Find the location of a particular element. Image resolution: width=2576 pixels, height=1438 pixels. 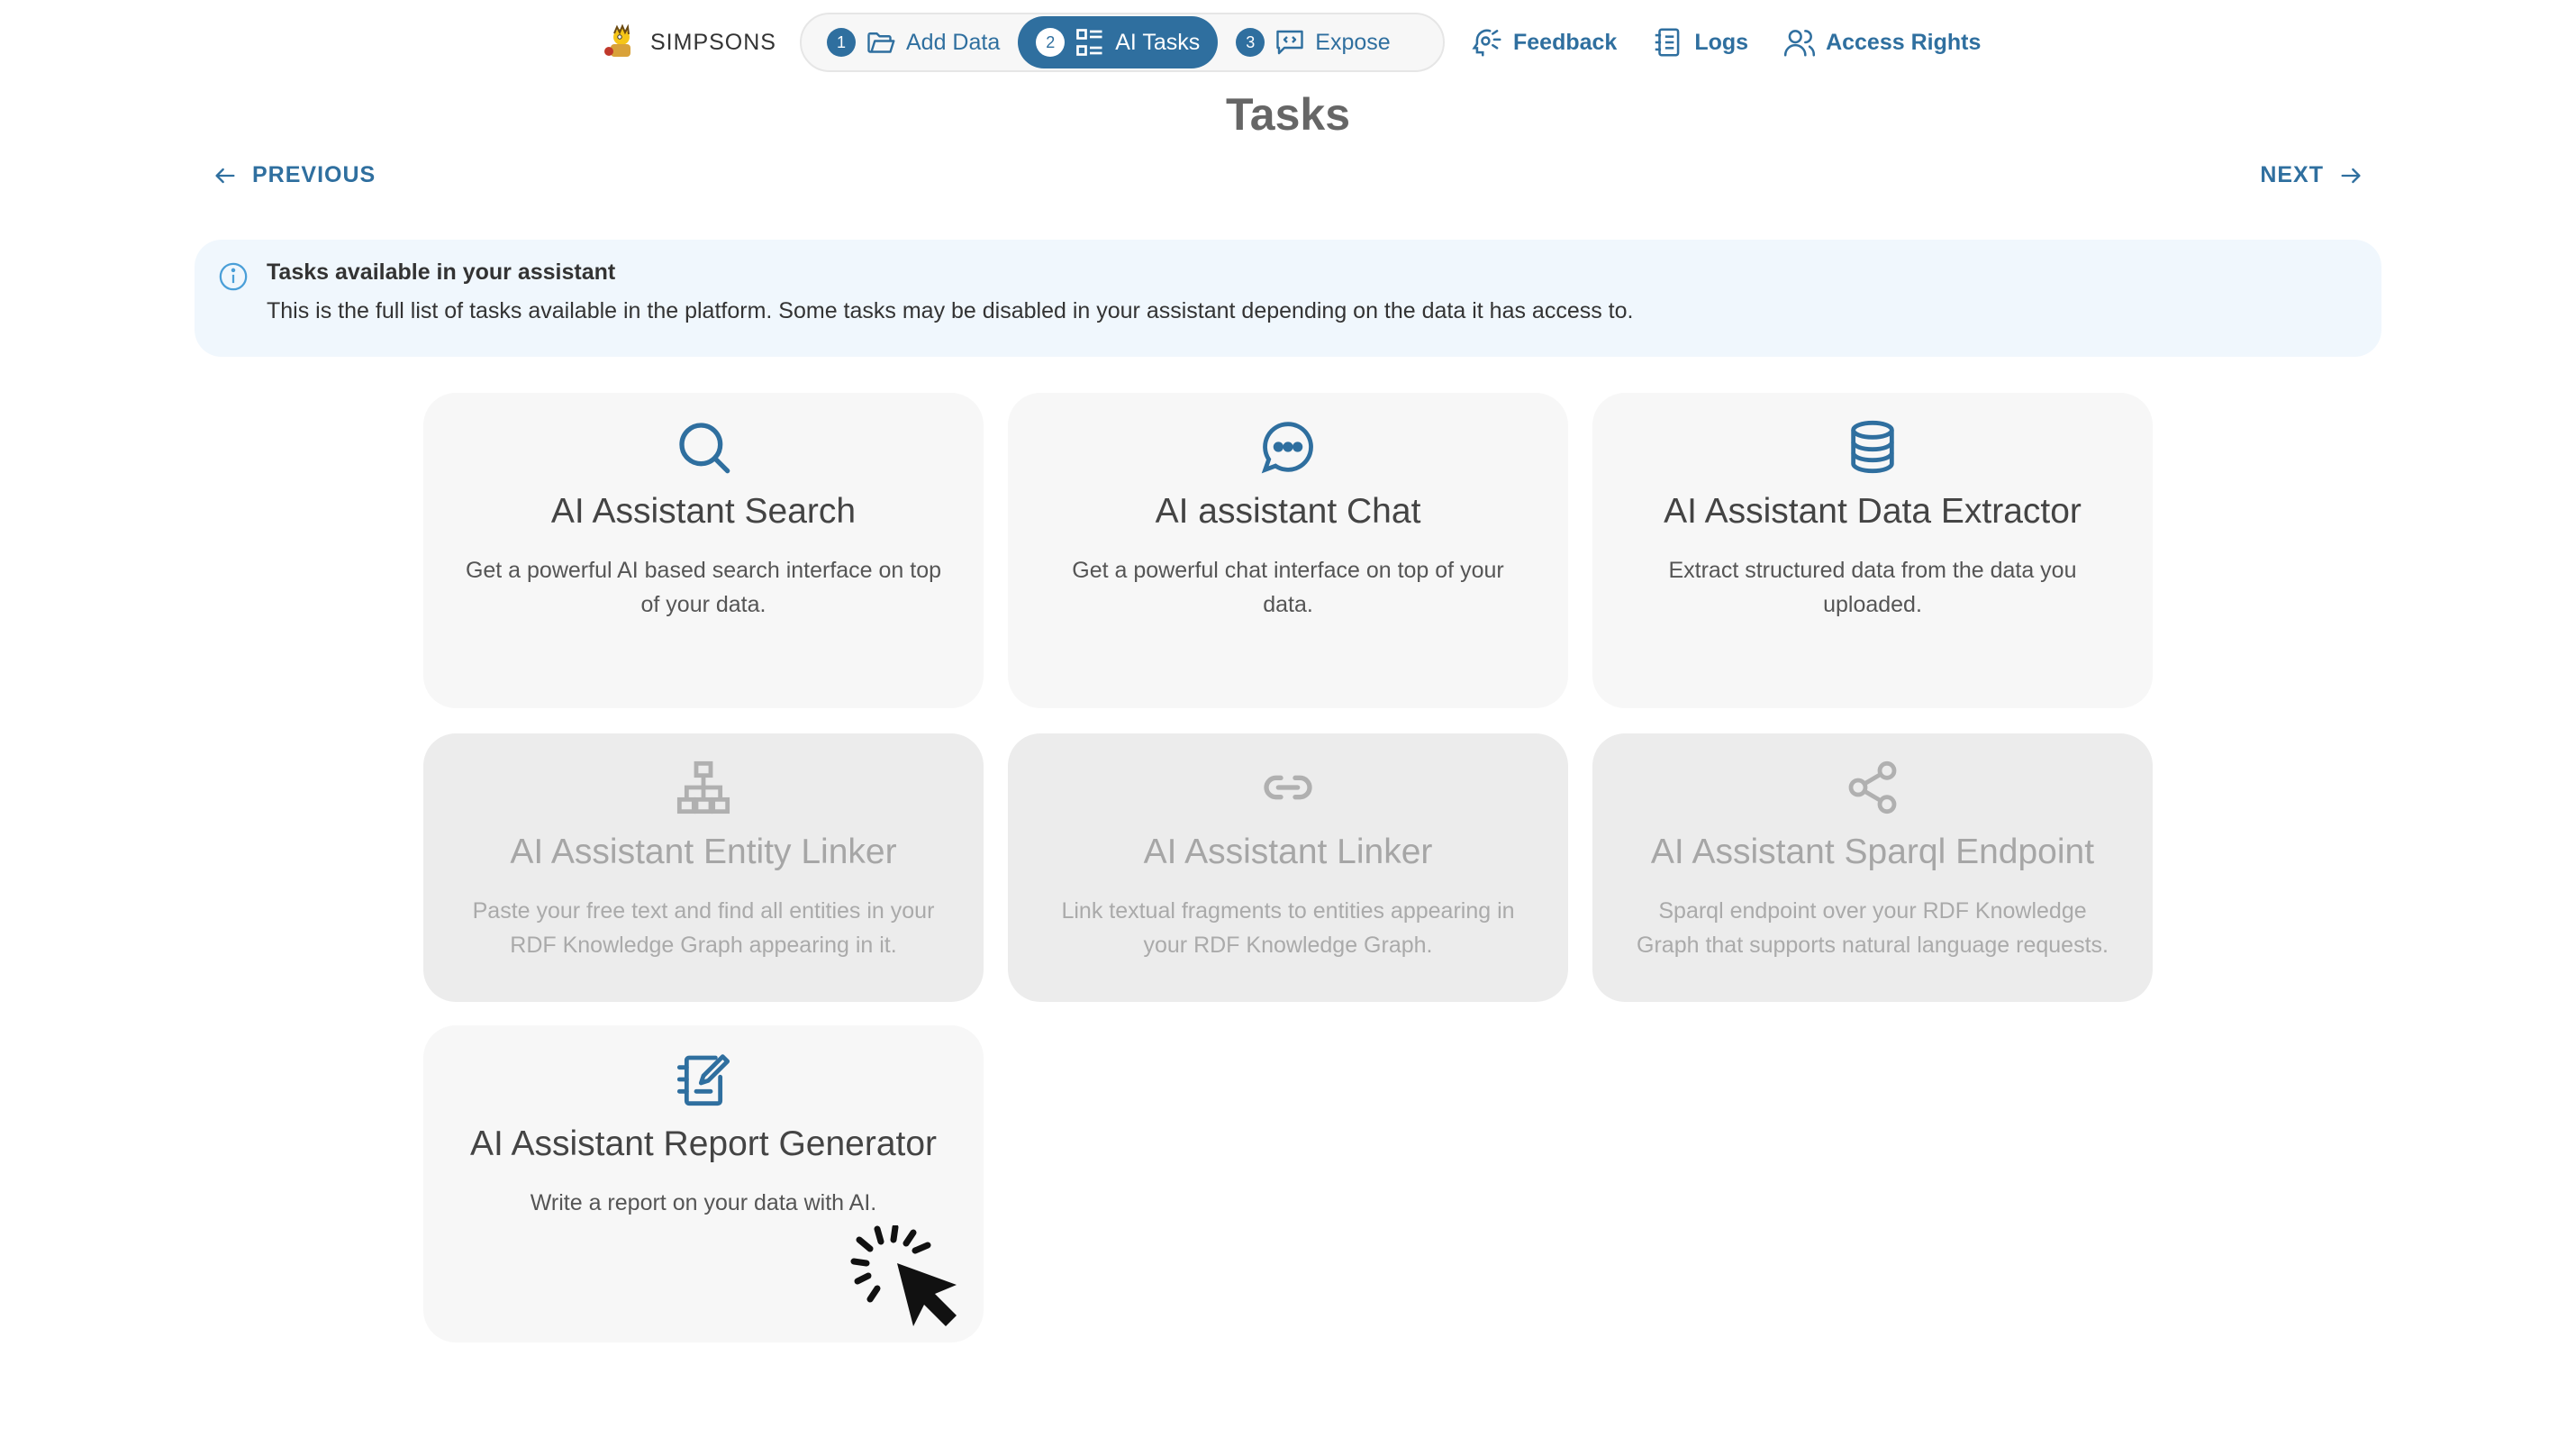

card-title: AI Assistant Sparql Endpoint is located at coordinates (1873, 852).